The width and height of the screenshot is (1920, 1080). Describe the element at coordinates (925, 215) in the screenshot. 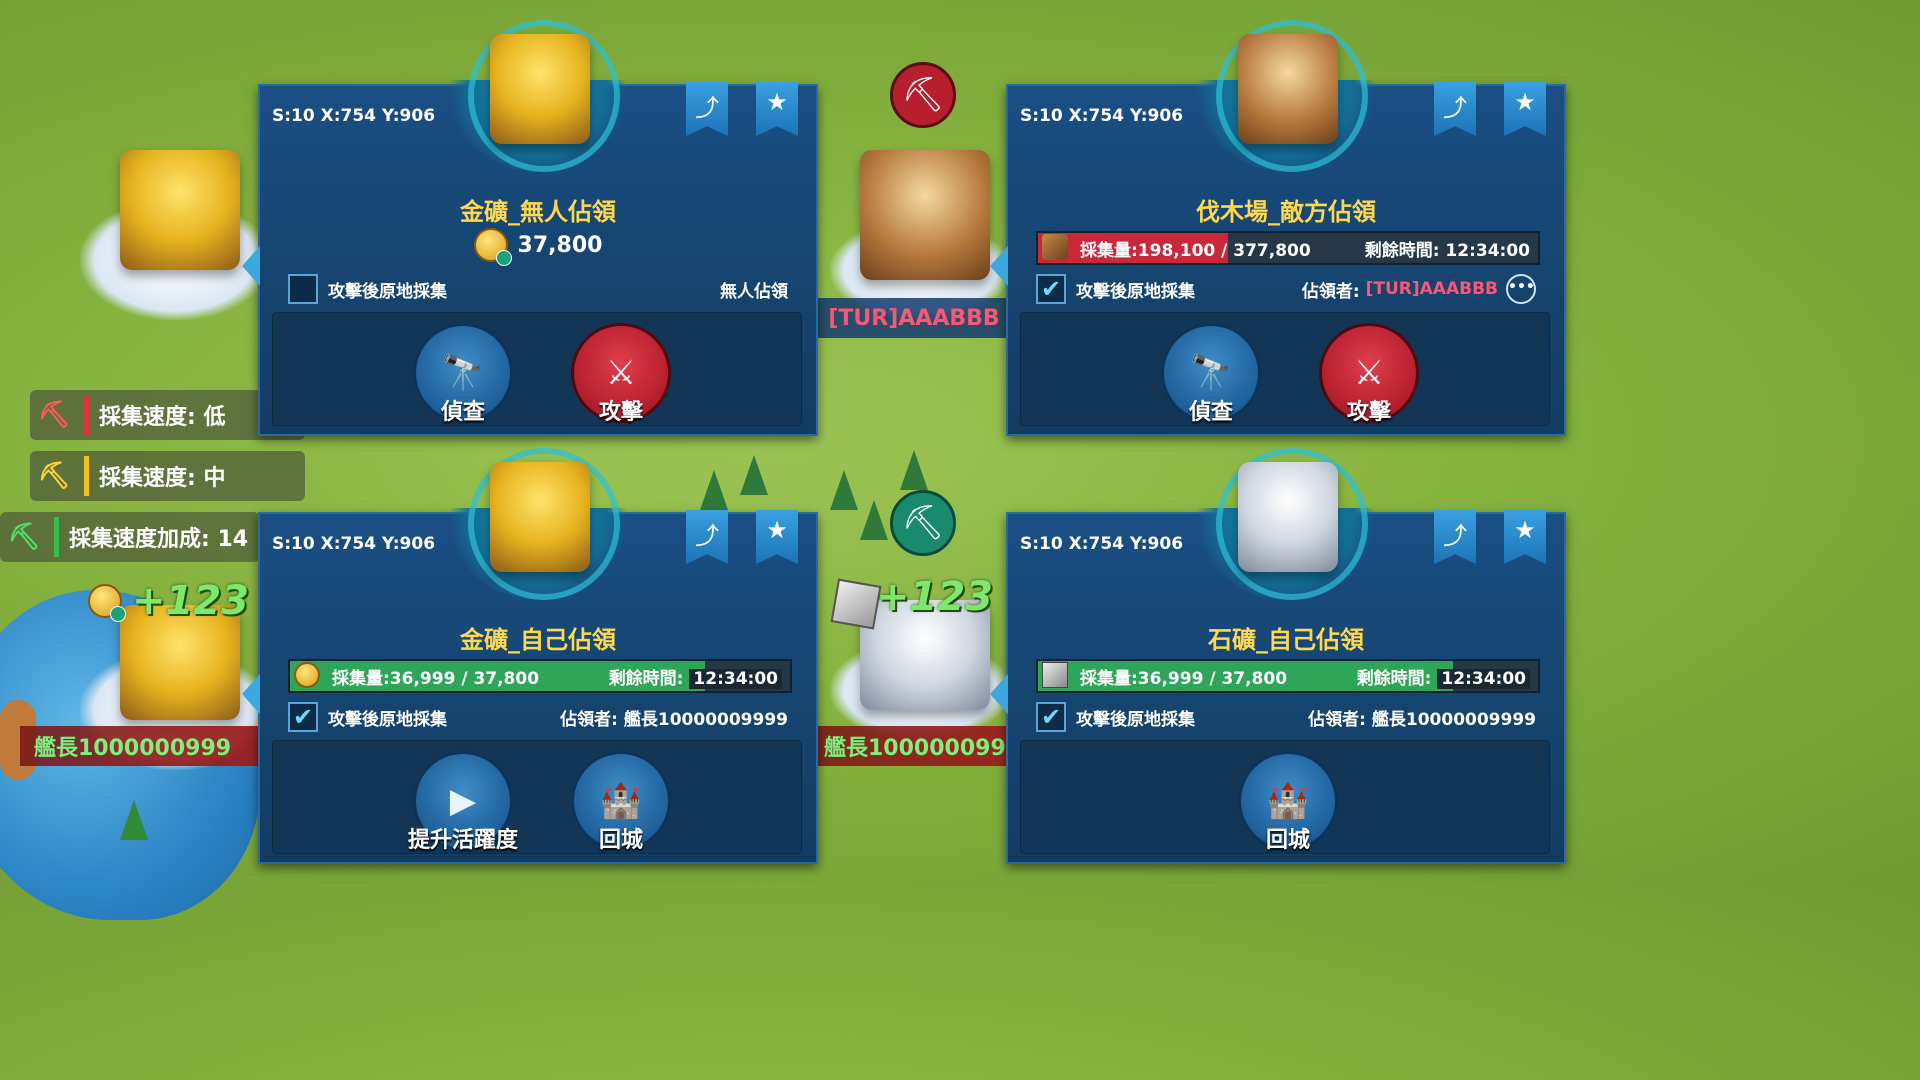

I see `lumber-mill-building` at that location.